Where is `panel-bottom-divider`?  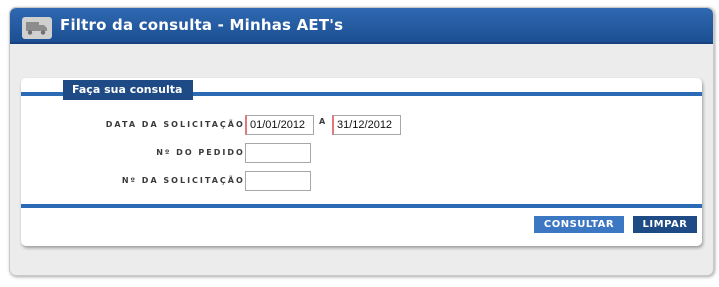
panel-bottom-divider is located at coordinates (361, 206).